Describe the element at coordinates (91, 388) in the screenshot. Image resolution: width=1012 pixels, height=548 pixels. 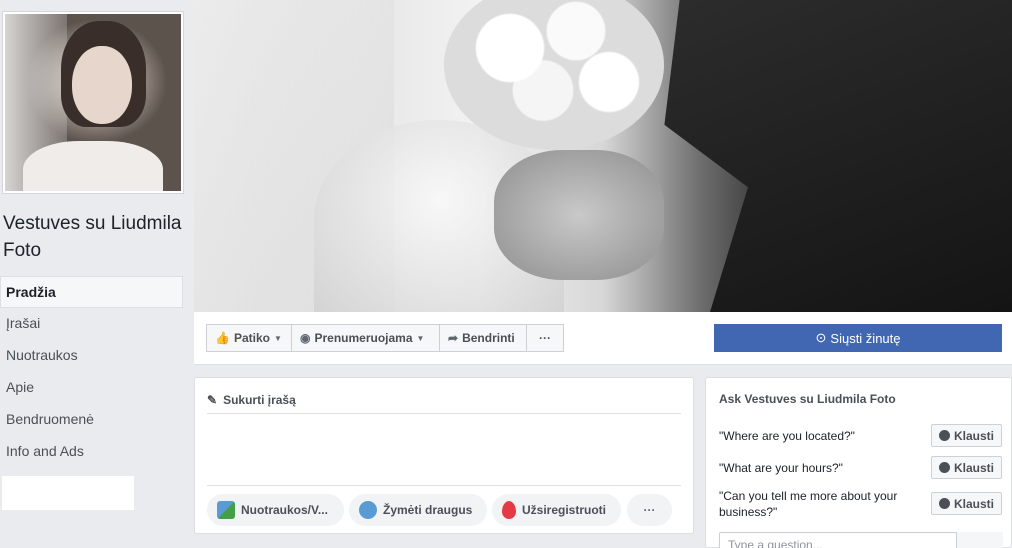
I see `nav-item-about: Apie` at that location.